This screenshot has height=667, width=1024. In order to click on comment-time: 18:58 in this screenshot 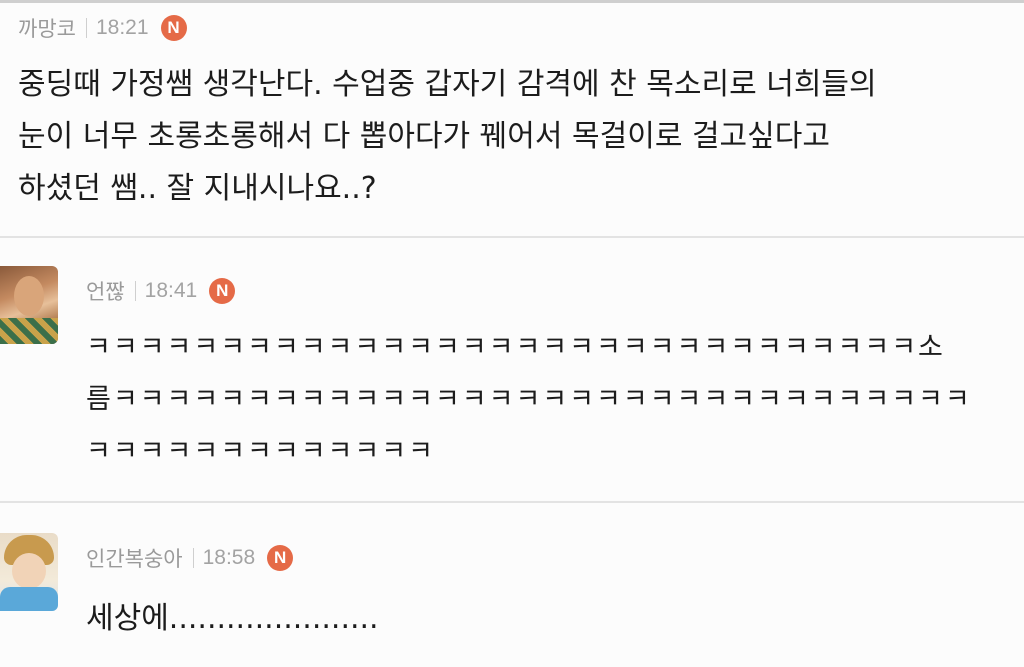, I will do `click(229, 557)`.